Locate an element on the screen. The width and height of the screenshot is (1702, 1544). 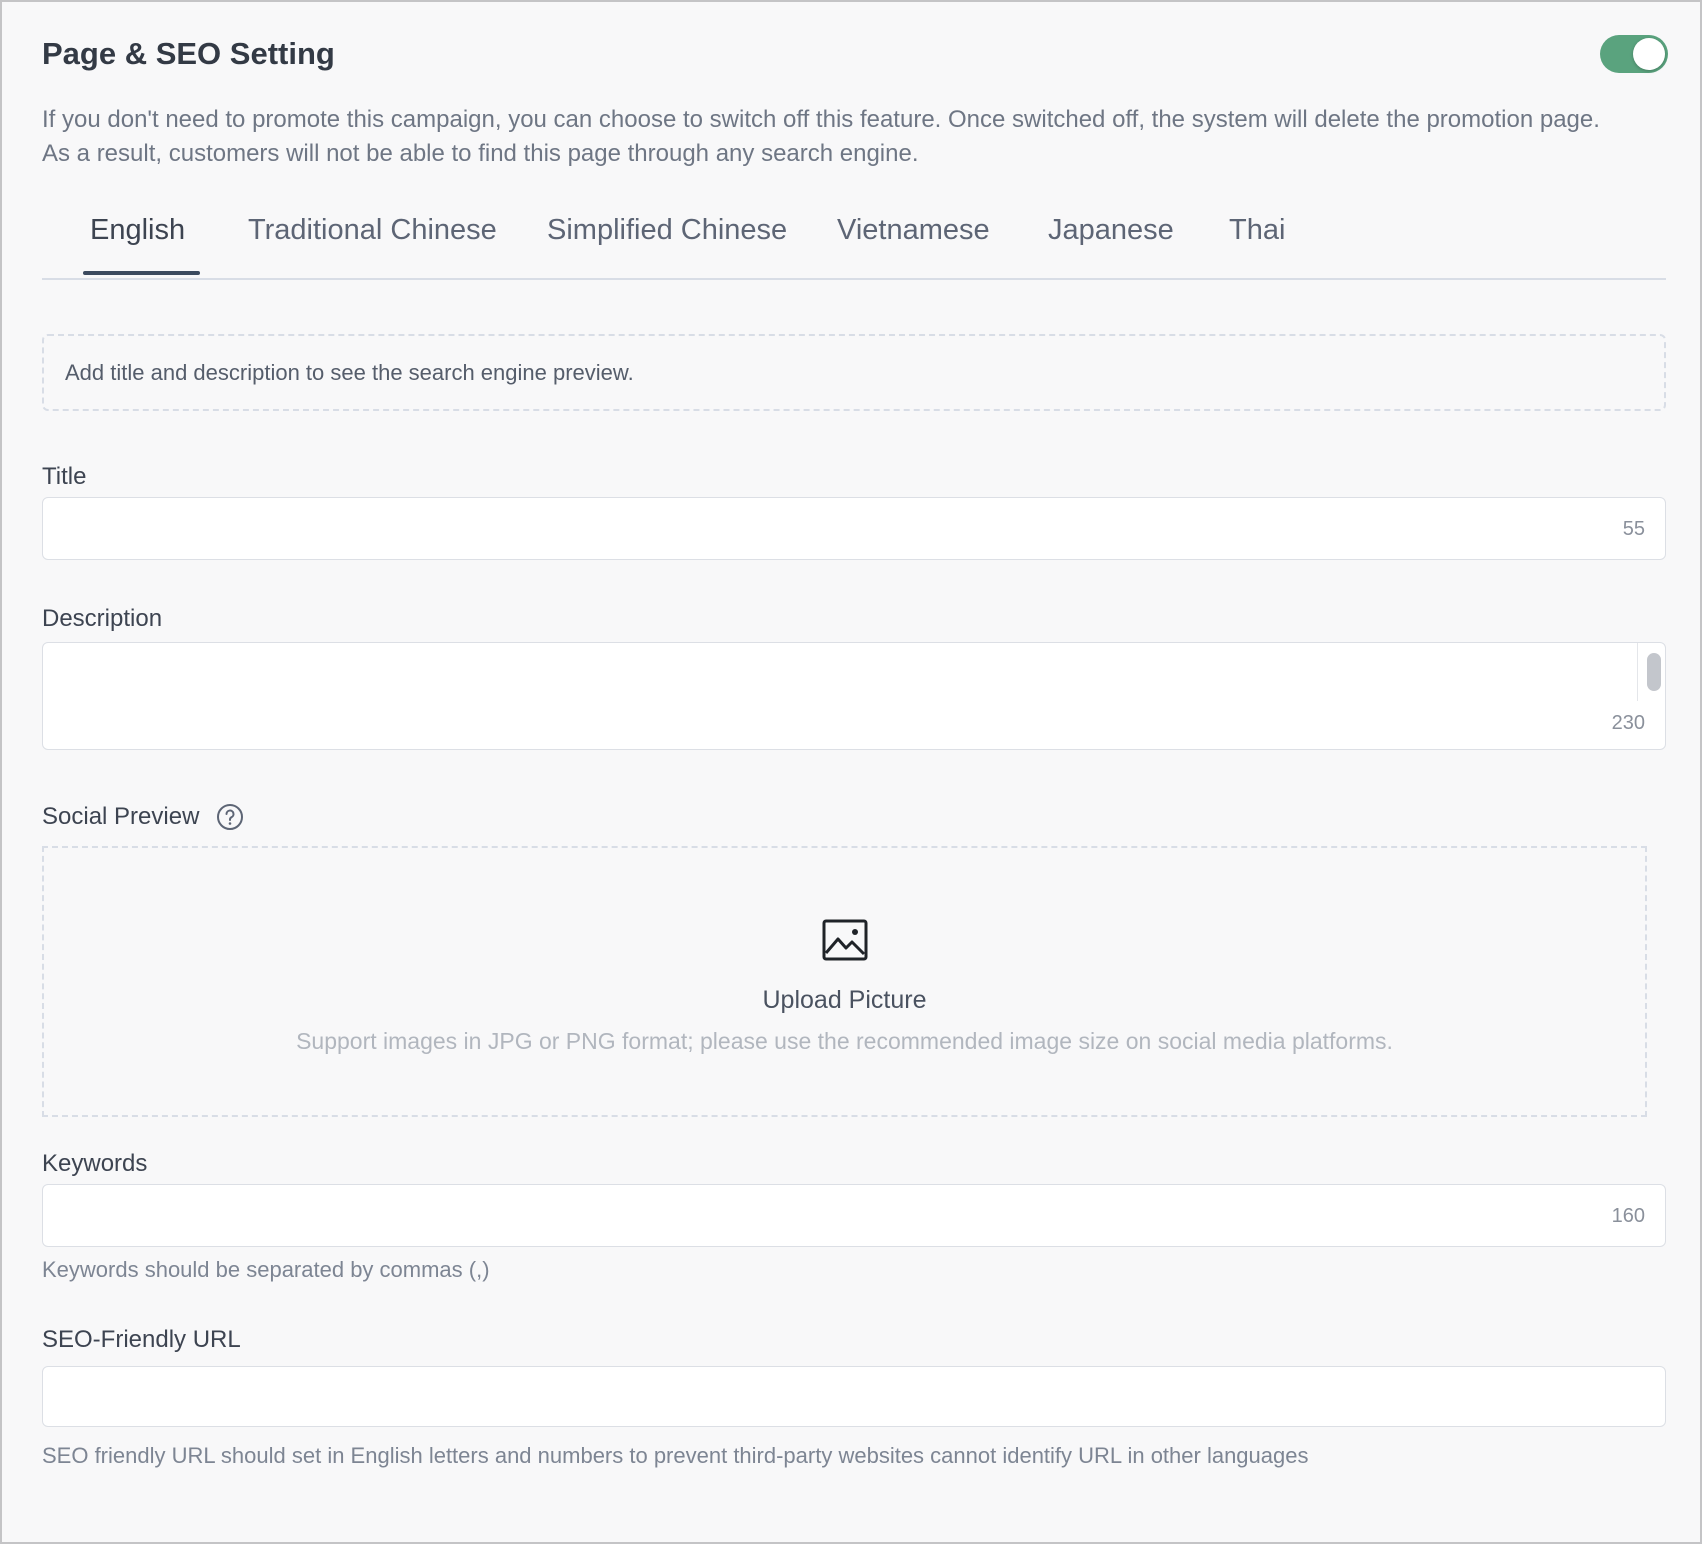
title-input: 55 is located at coordinates (854, 528).